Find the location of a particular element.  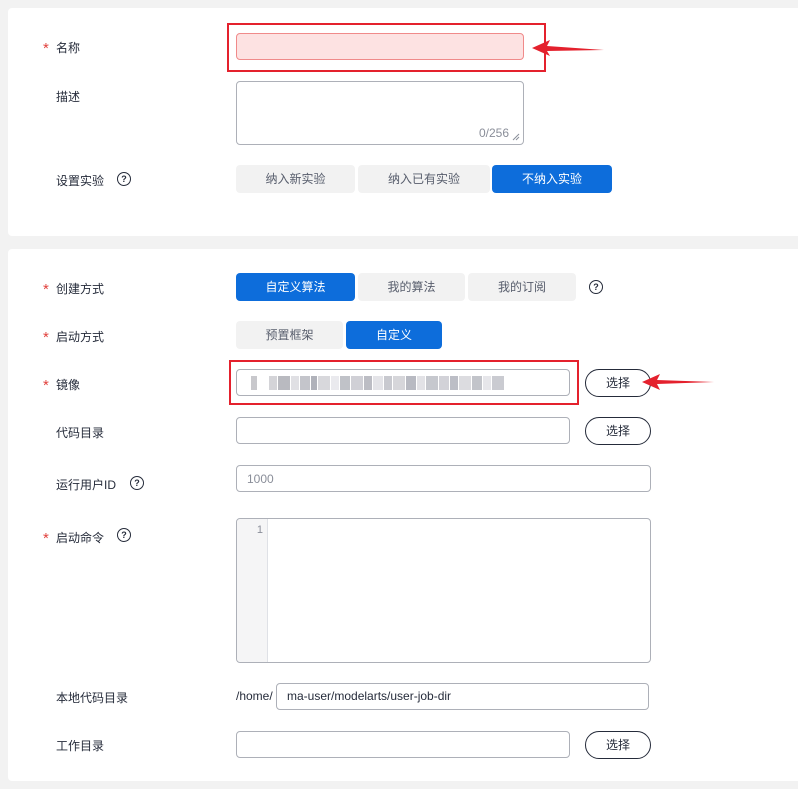

name-label: 名称 is located at coordinates (68, 48).